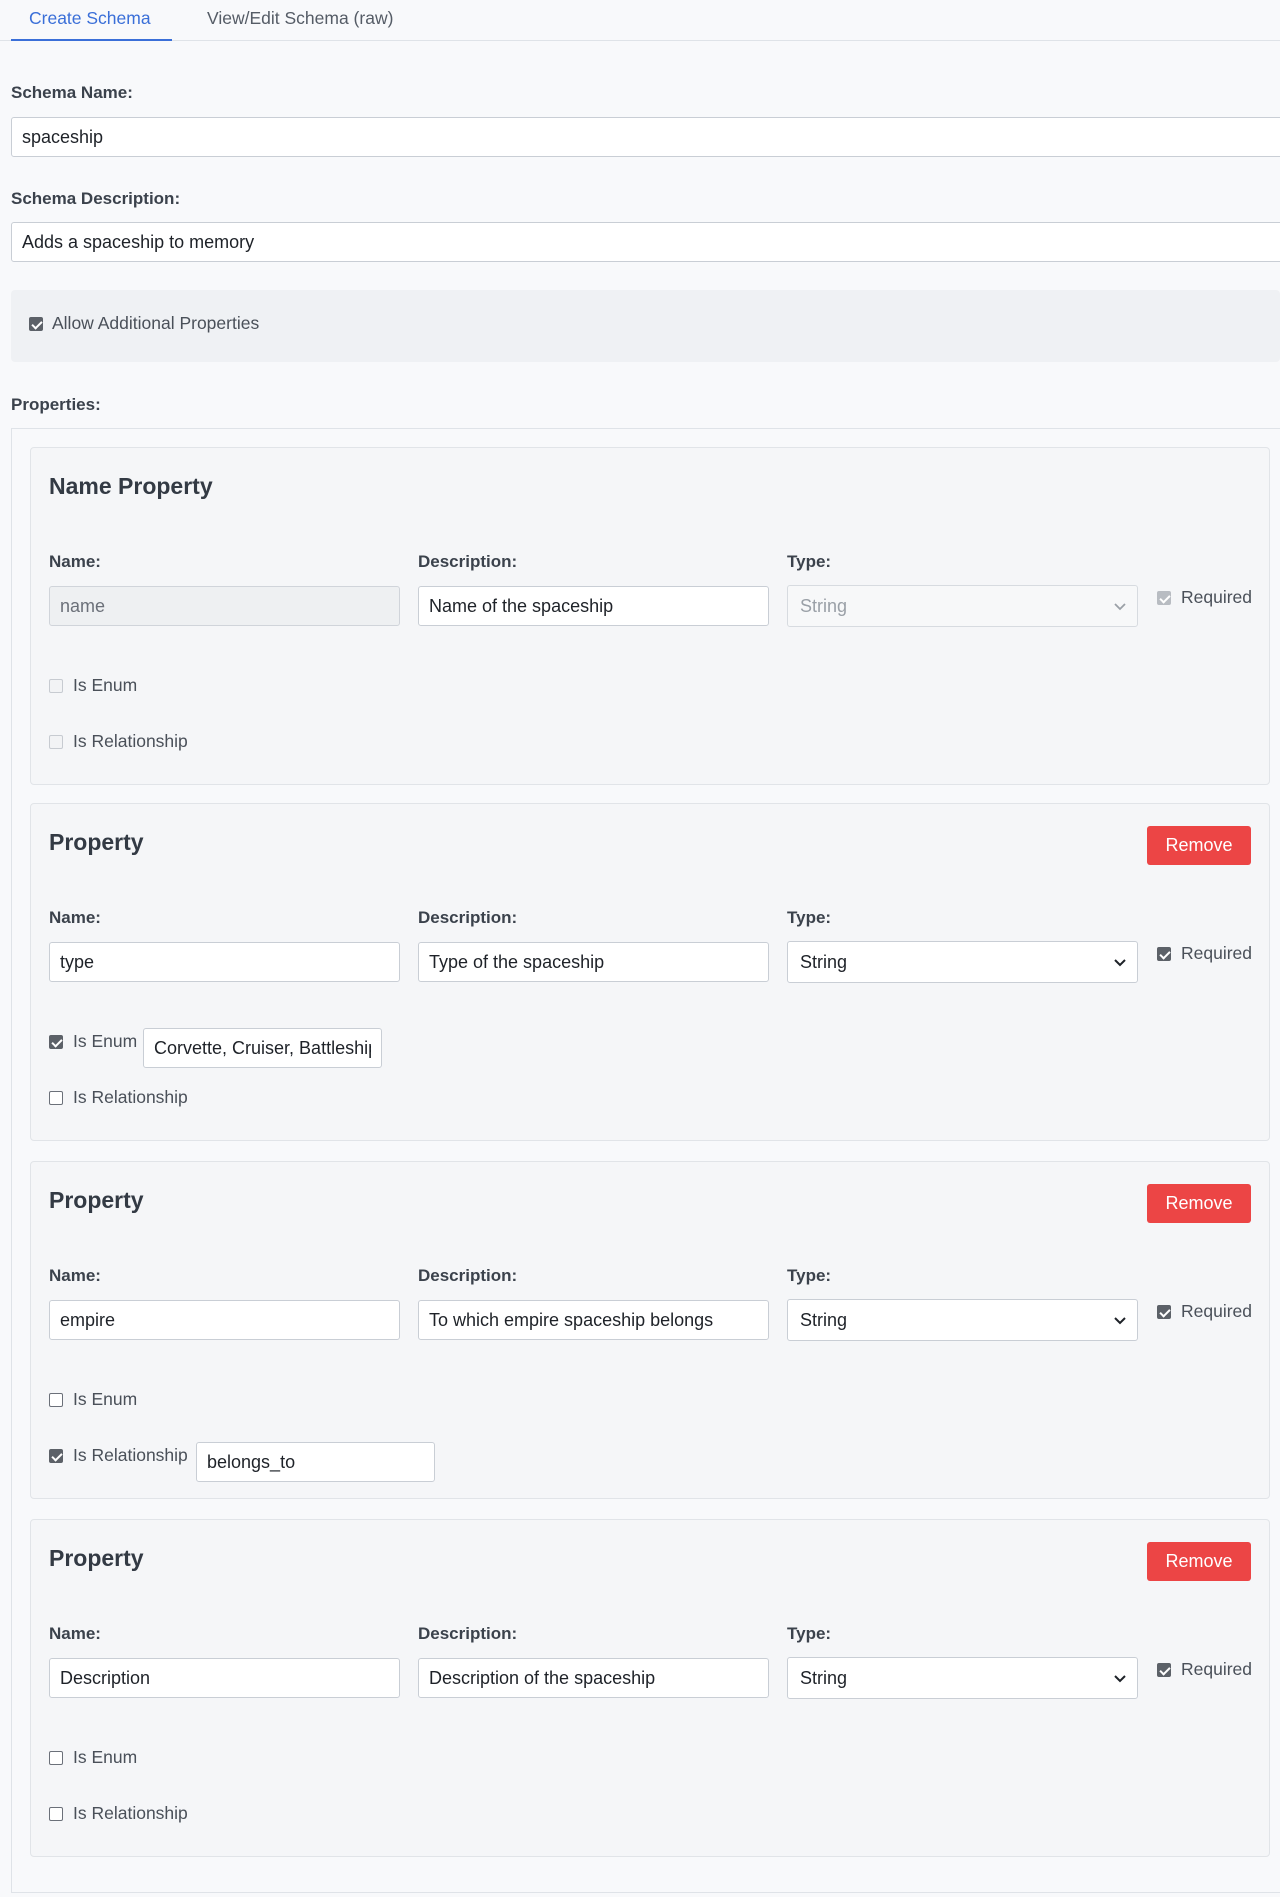 This screenshot has height=1897, width=1280. I want to click on card-title: Name Property, so click(131, 486).